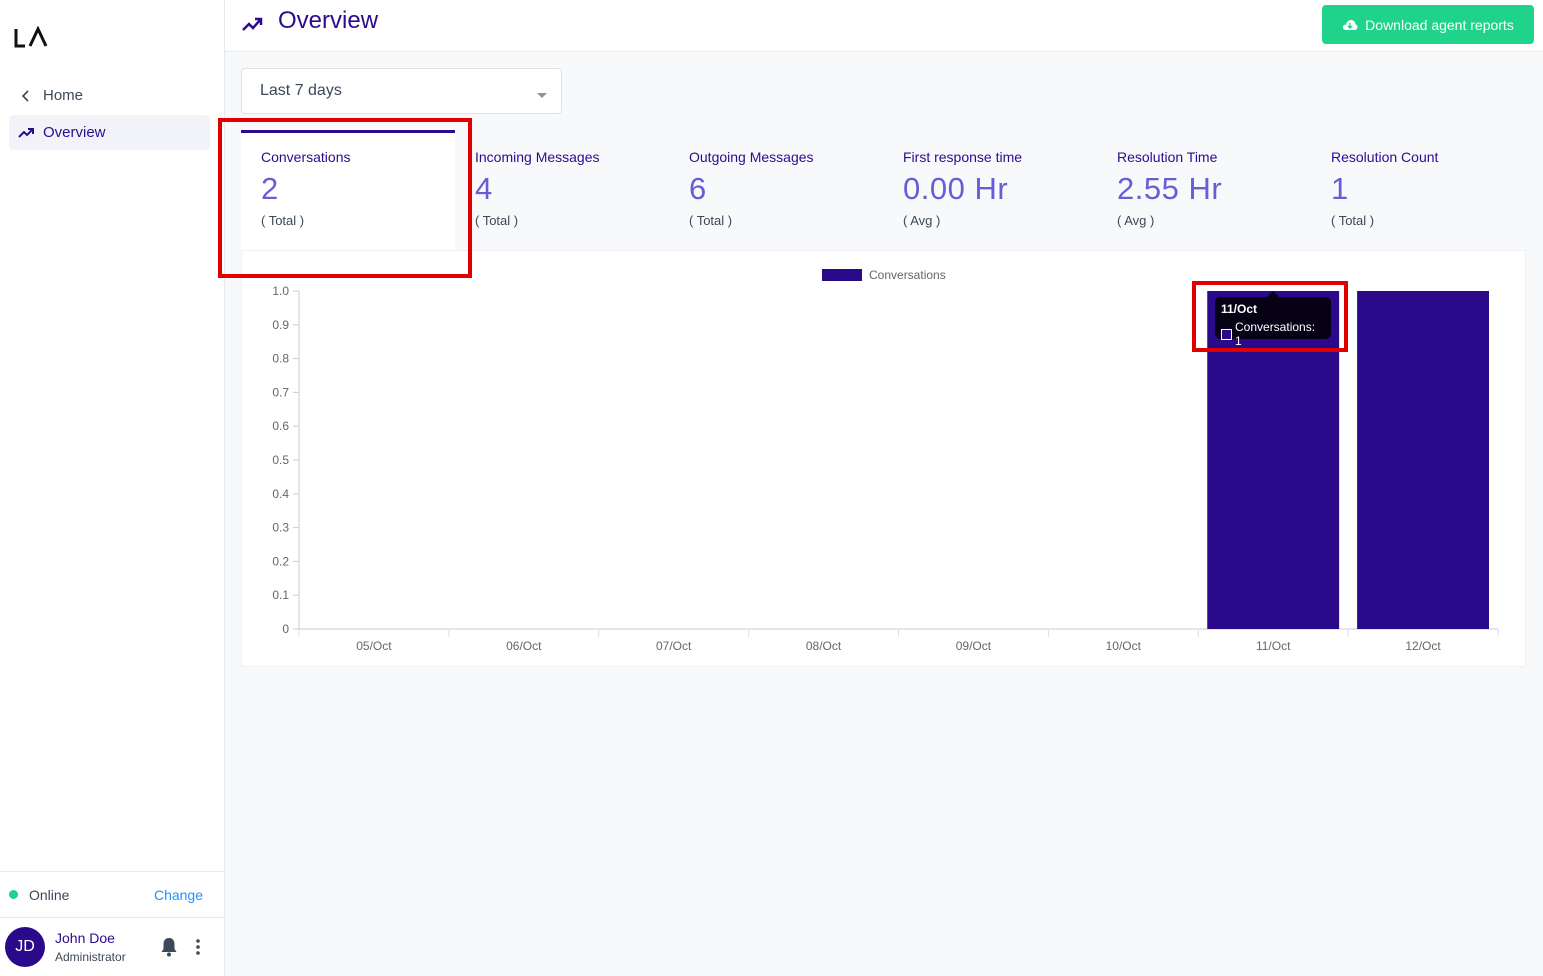 The image size is (1543, 976). What do you see at coordinates (270, 188) in the screenshot?
I see `metric-value: 2` at bounding box center [270, 188].